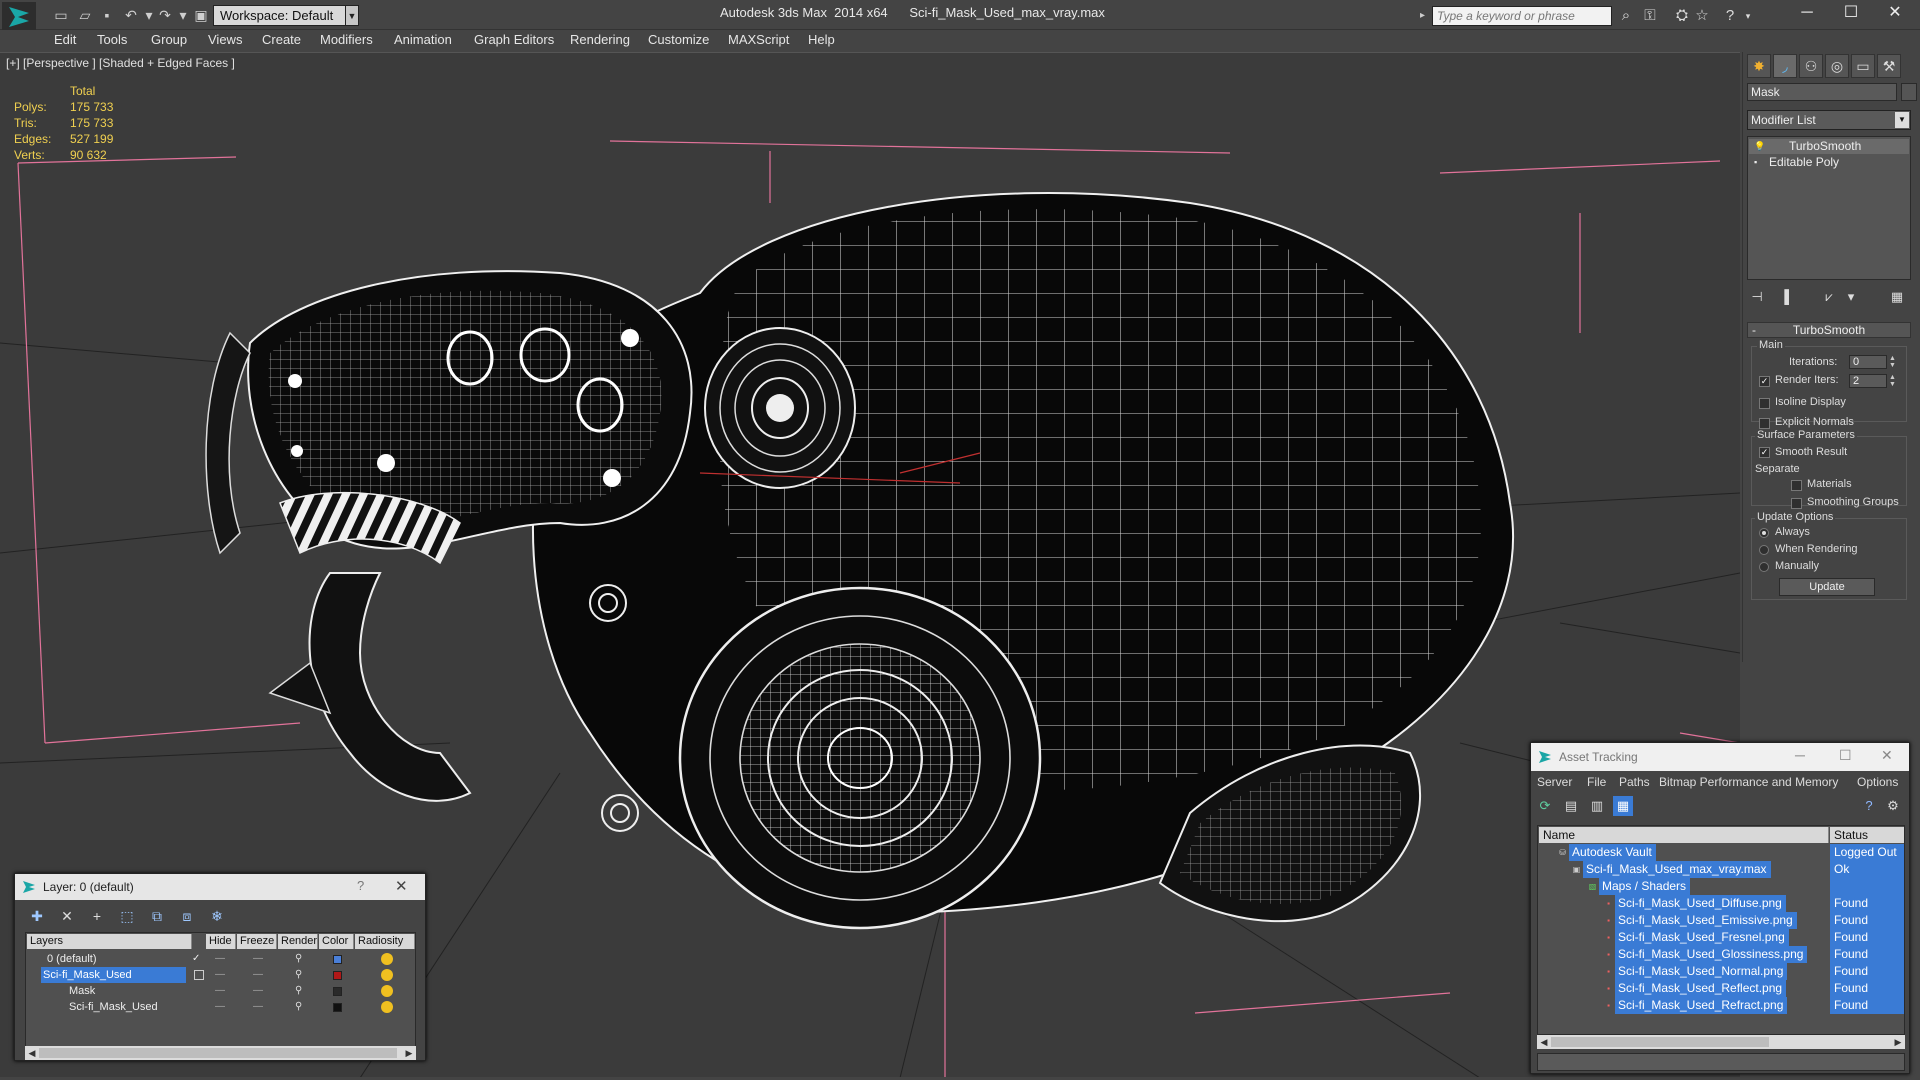  What do you see at coordinates (1868, 381) in the screenshot?
I see `render-iters-spinner: 2` at bounding box center [1868, 381].